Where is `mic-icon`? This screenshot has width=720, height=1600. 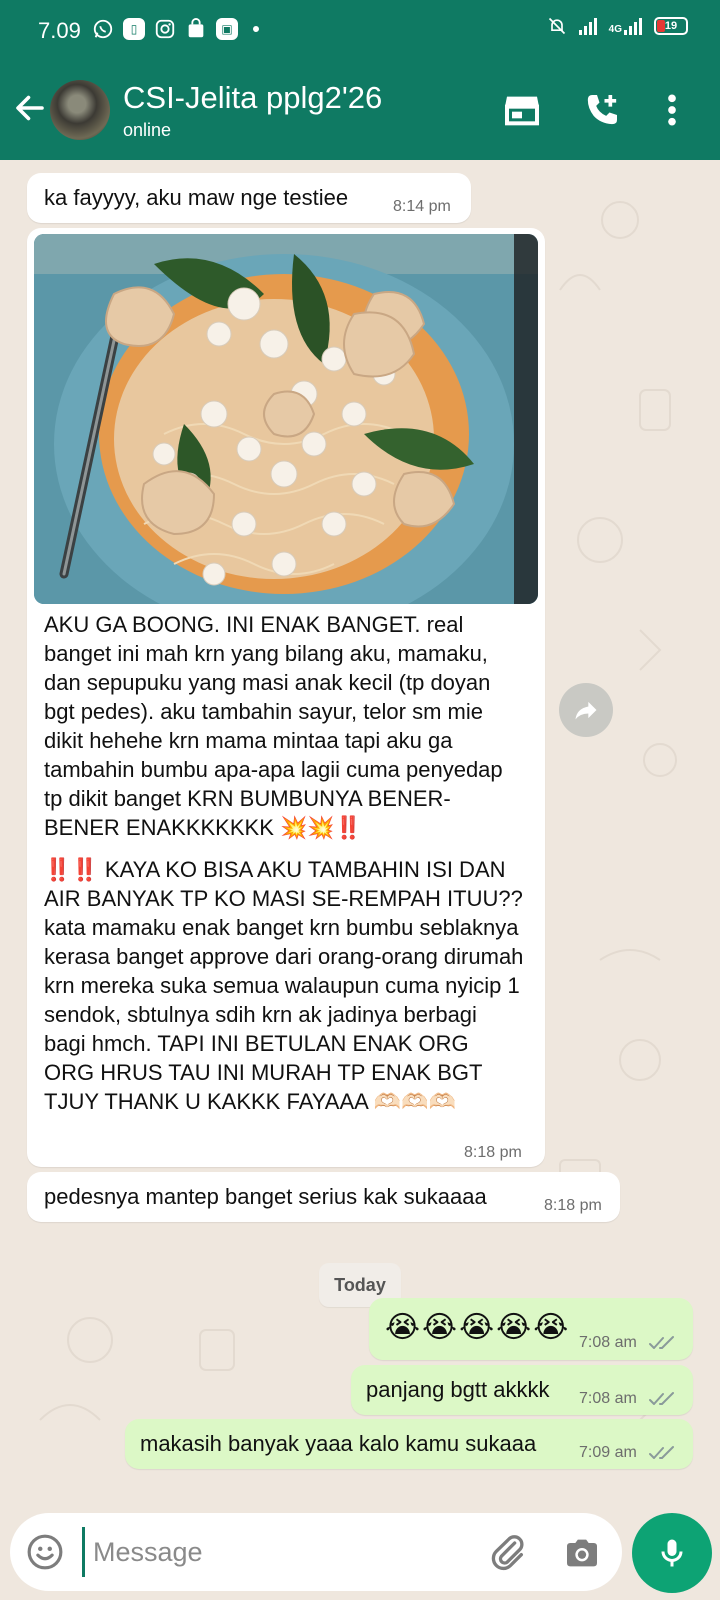
mic-icon is located at coordinates (672, 1553).